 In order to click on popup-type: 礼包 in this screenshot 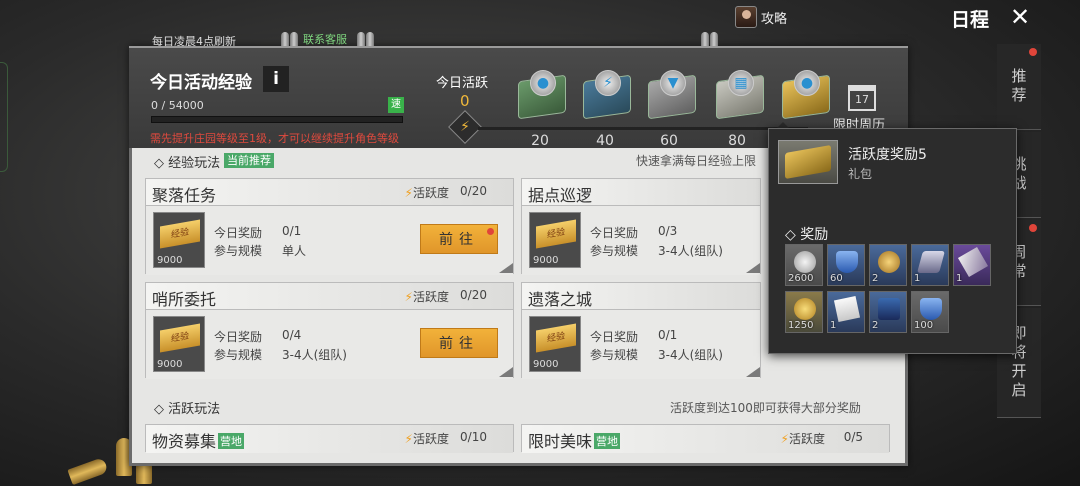, I will do `click(860, 174)`.